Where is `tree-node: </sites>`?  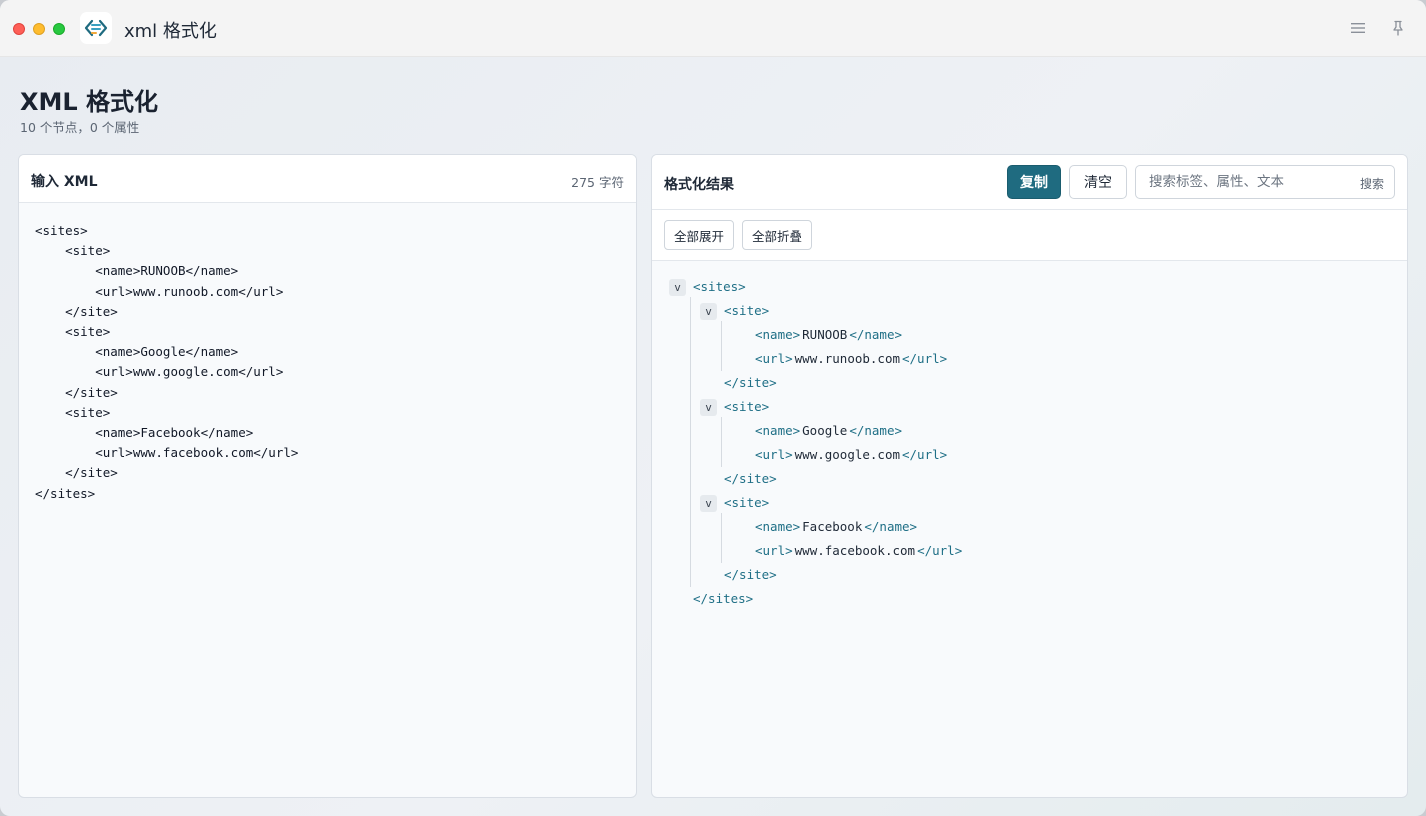
tree-node: </sites> is located at coordinates (723, 599).